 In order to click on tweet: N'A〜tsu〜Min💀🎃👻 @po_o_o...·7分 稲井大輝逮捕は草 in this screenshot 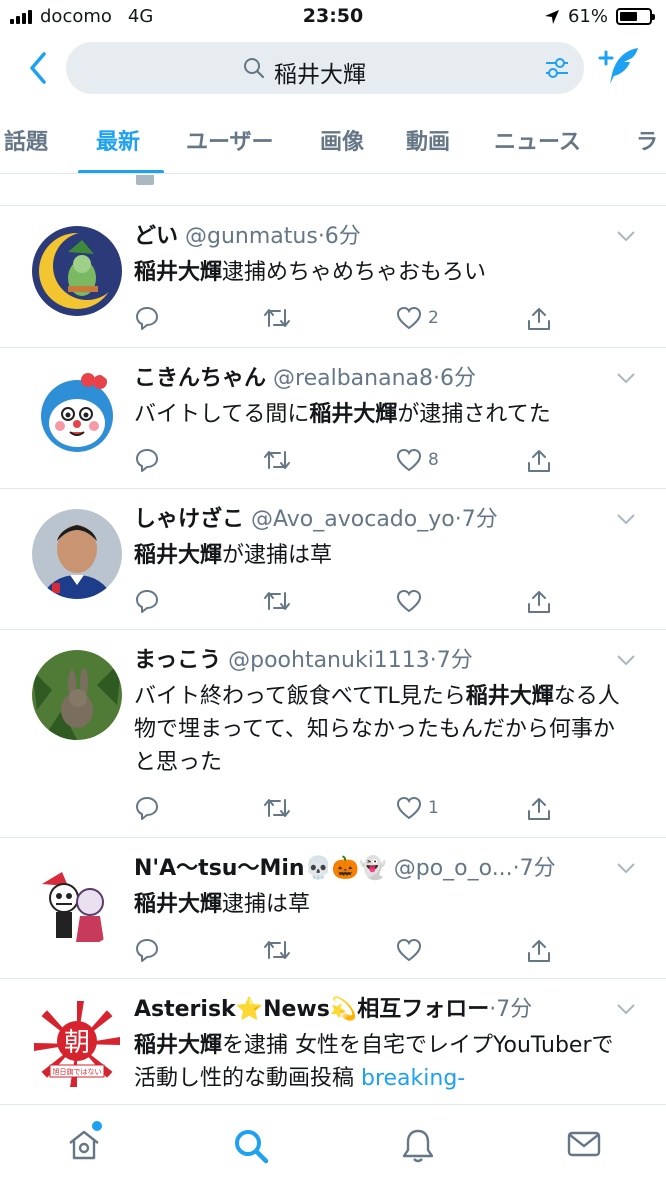, I will do `click(333, 908)`.